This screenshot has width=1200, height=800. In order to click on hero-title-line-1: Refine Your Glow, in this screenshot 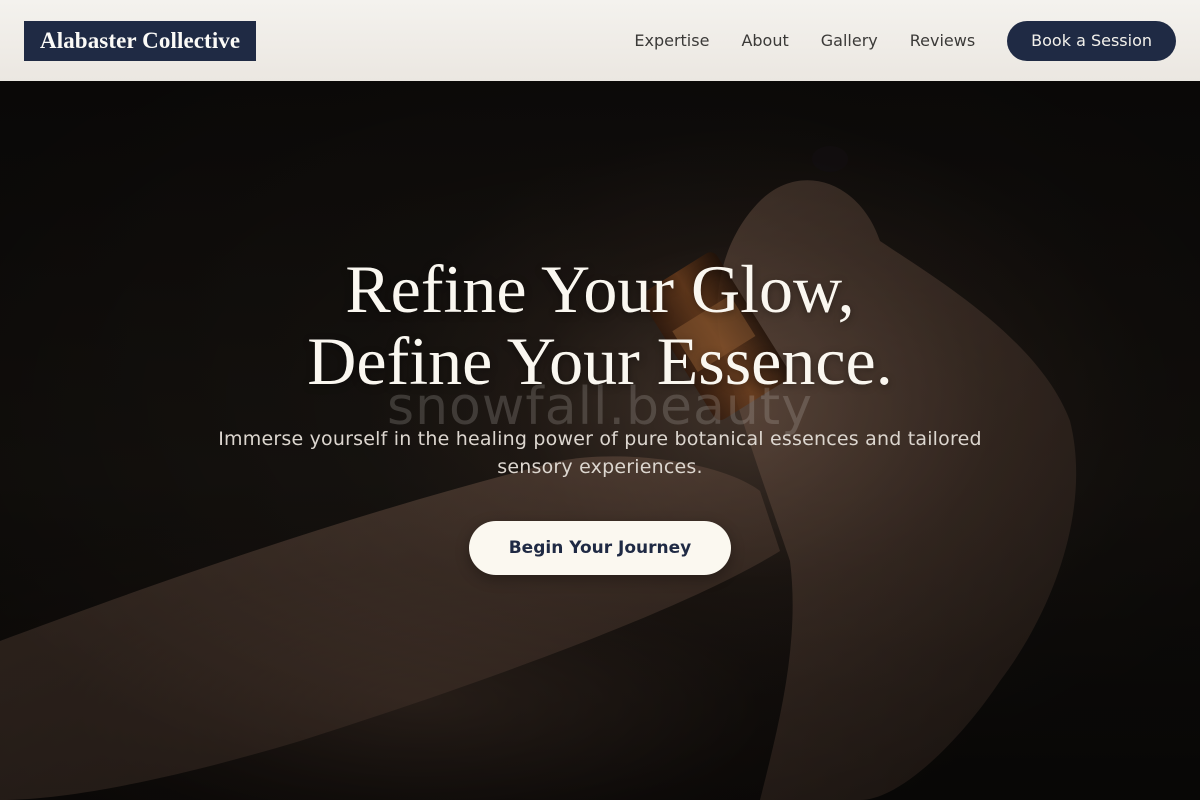, I will do `click(600, 289)`.